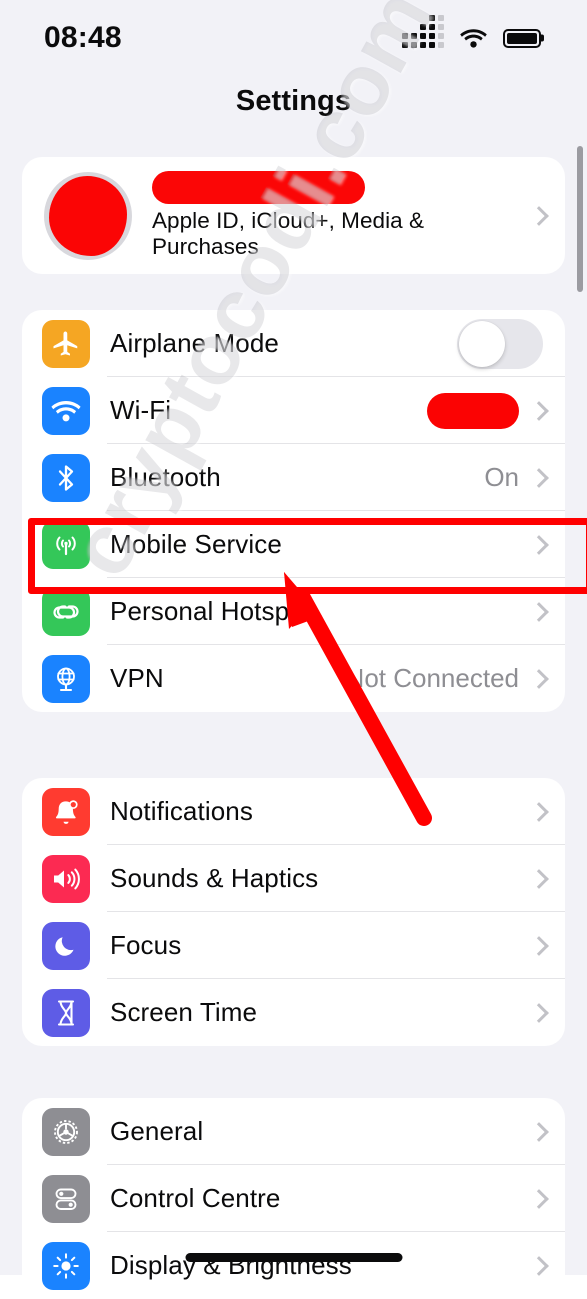 The image size is (587, 1299). Describe the element at coordinates (66, 410) in the screenshot. I see `wifi-icon` at that location.